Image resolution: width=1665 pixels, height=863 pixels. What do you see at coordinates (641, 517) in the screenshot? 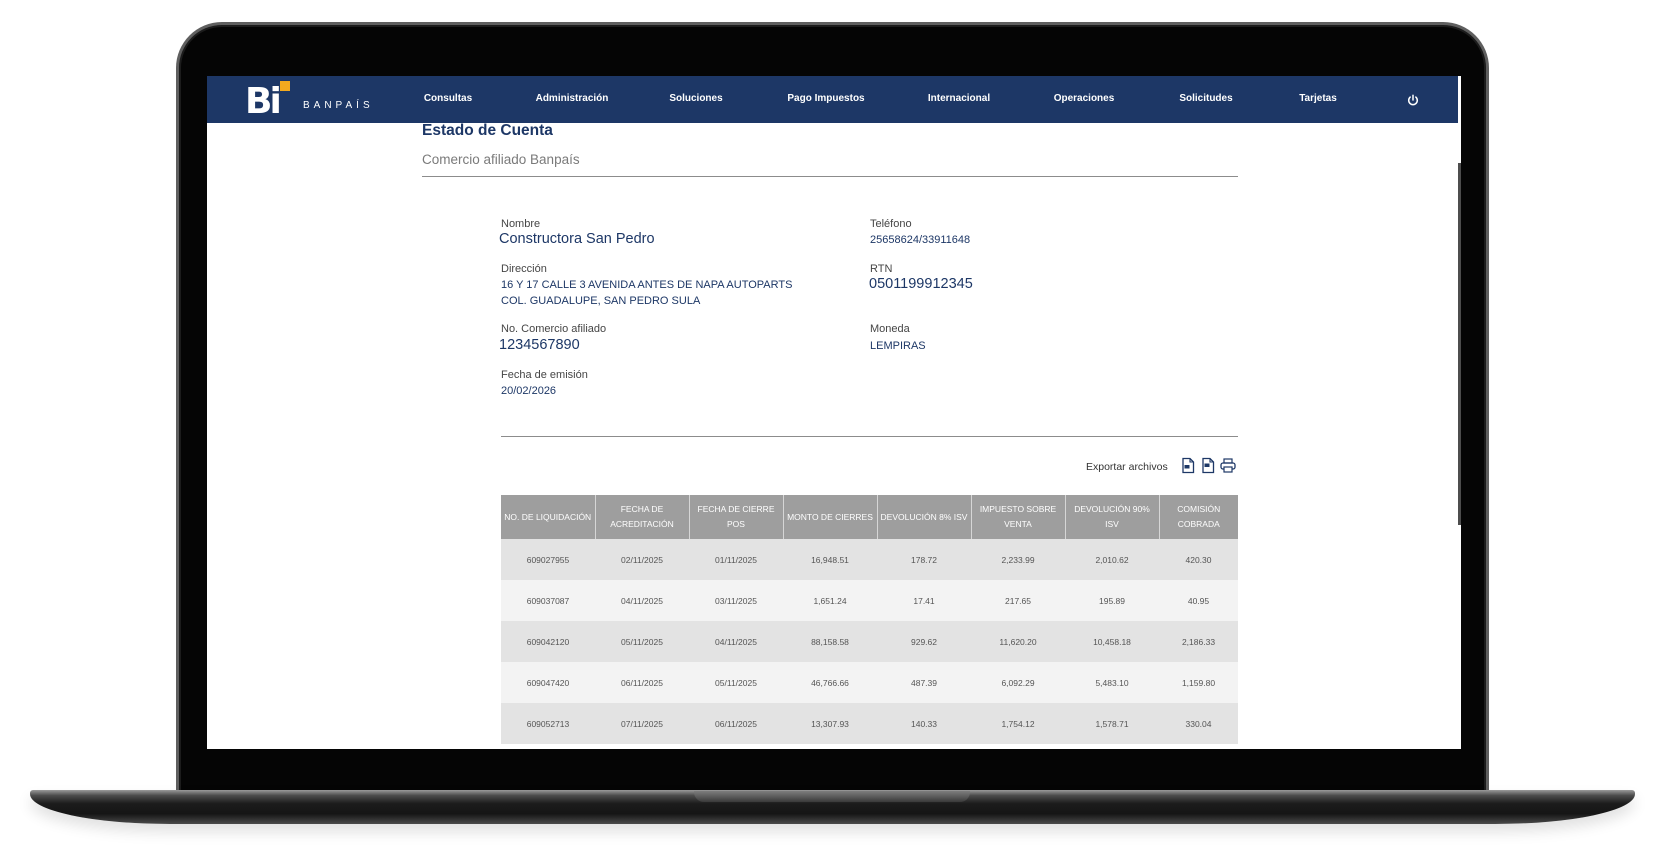
I see `column-header: FECHA DE ACREDITACIÓN` at bounding box center [641, 517].